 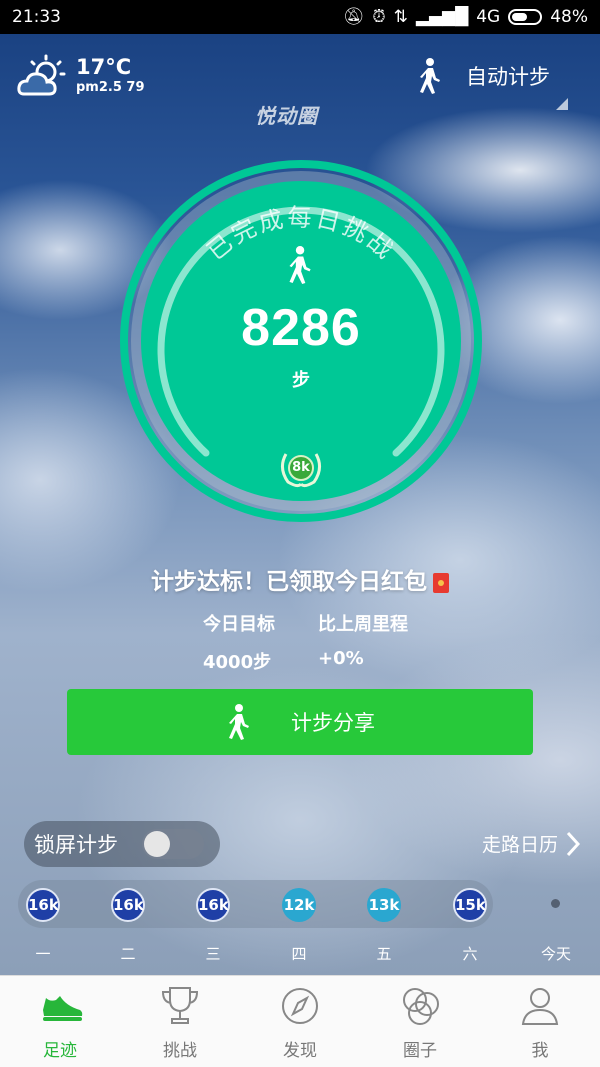 What do you see at coordinates (525, 17) in the screenshot?
I see `battery-icon` at bounding box center [525, 17].